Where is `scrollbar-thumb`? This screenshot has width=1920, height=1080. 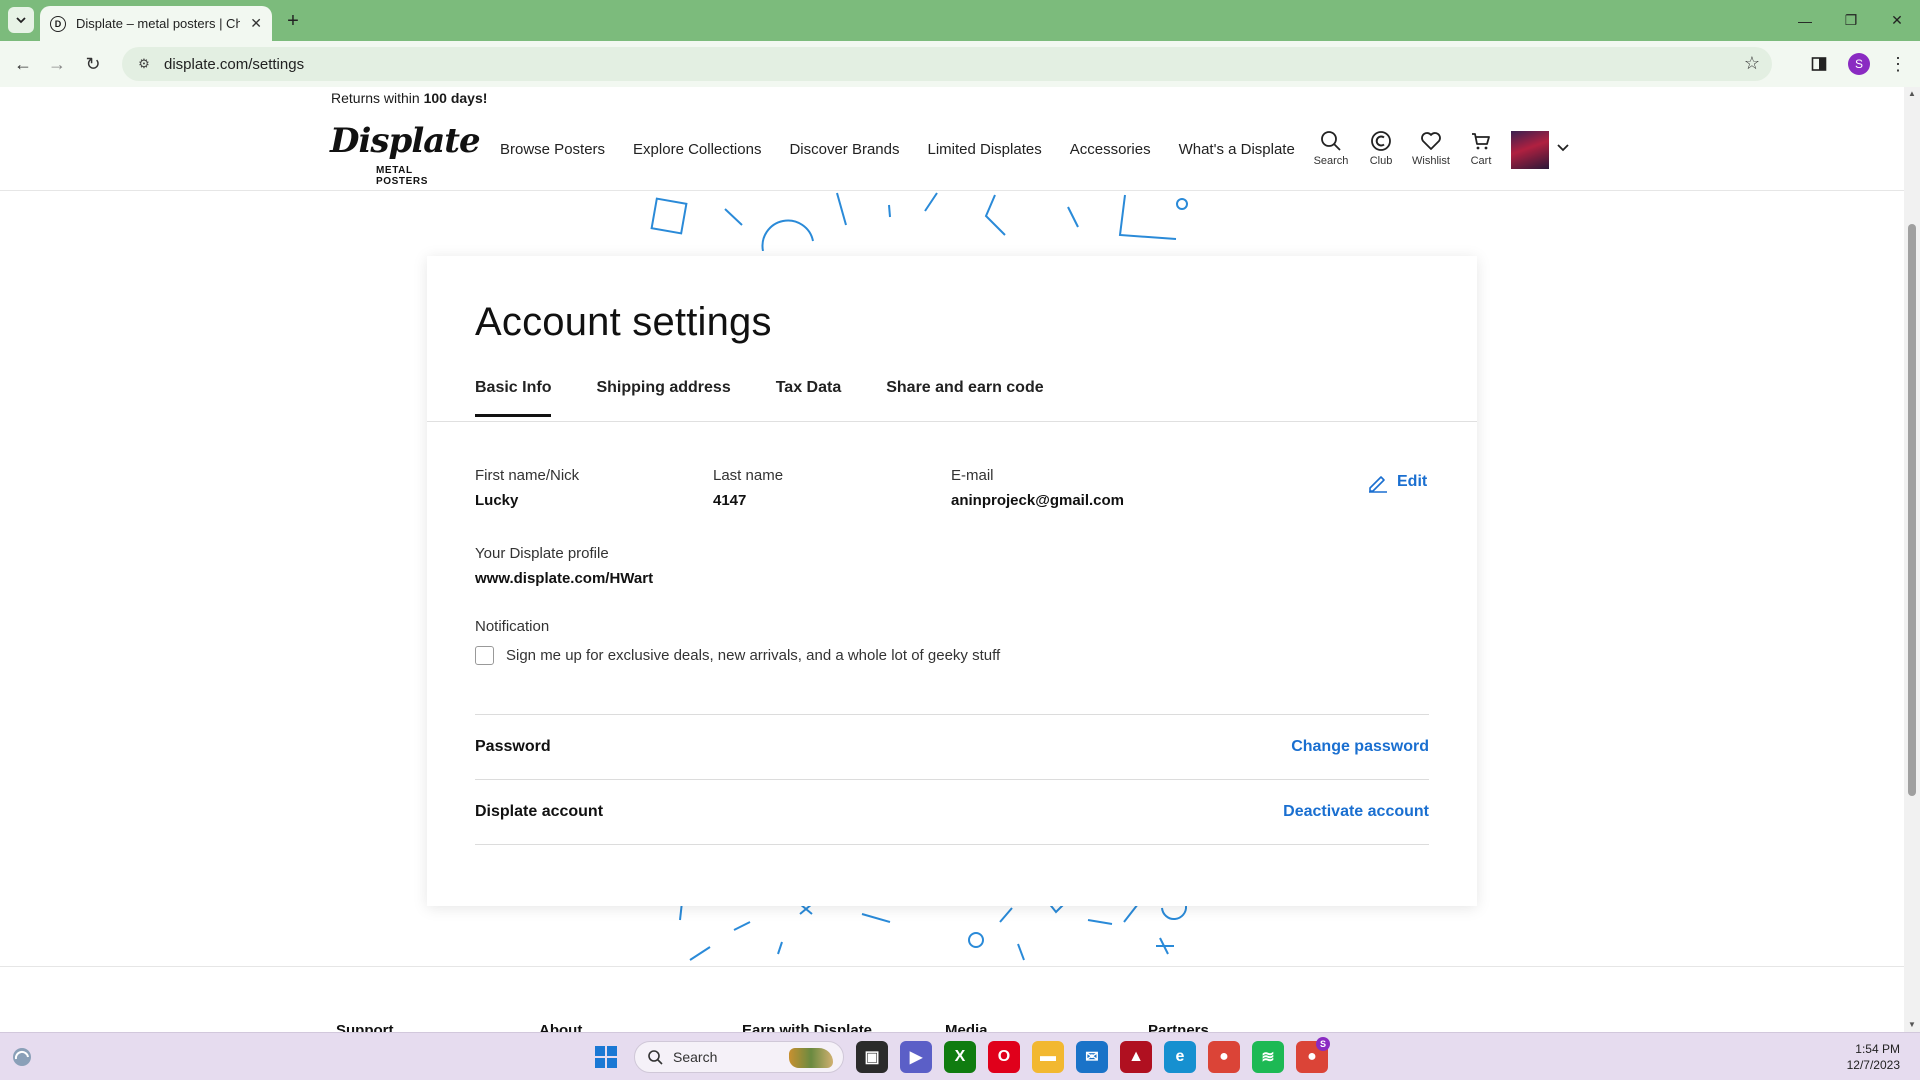 scrollbar-thumb is located at coordinates (1912, 510).